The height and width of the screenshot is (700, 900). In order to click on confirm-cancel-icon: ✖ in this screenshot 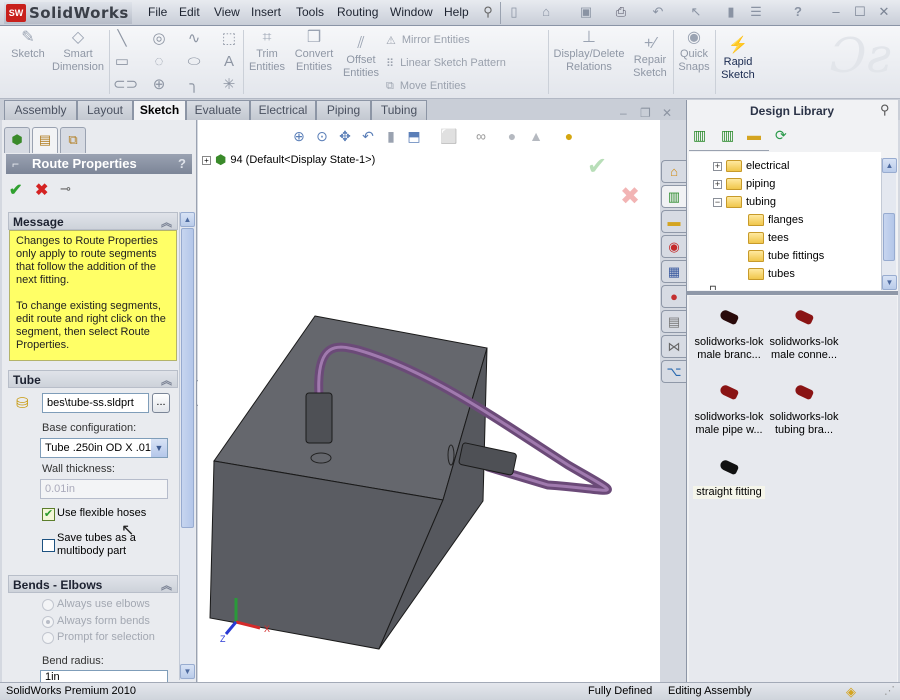, I will do `click(630, 196)`.